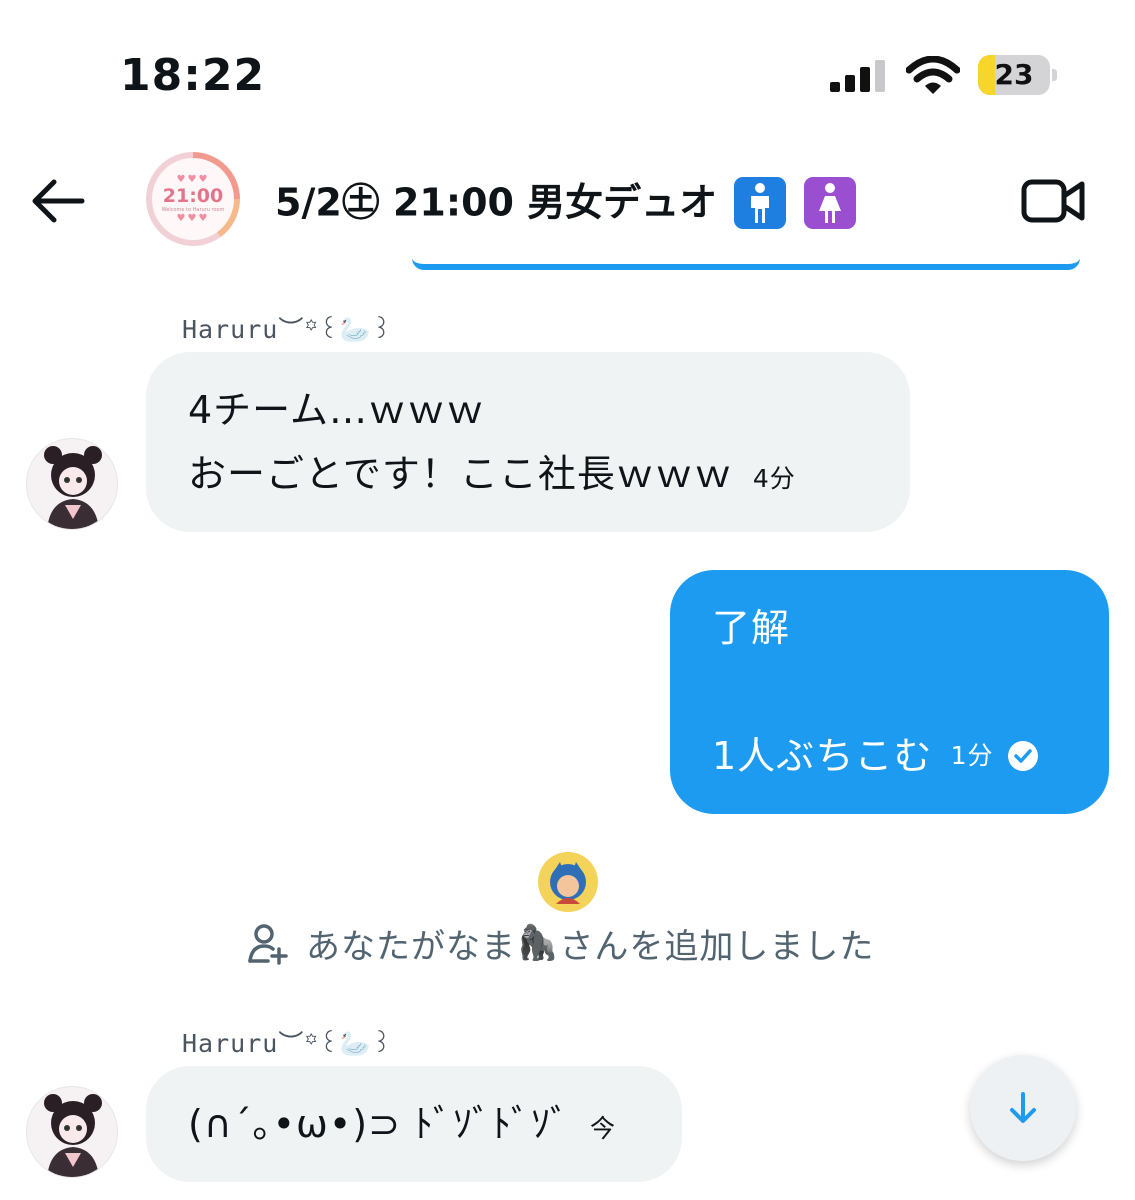  What do you see at coordinates (193, 196) in the screenshot?
I see `group-avatar-time: 21:00` at bounding box center [193, 196].